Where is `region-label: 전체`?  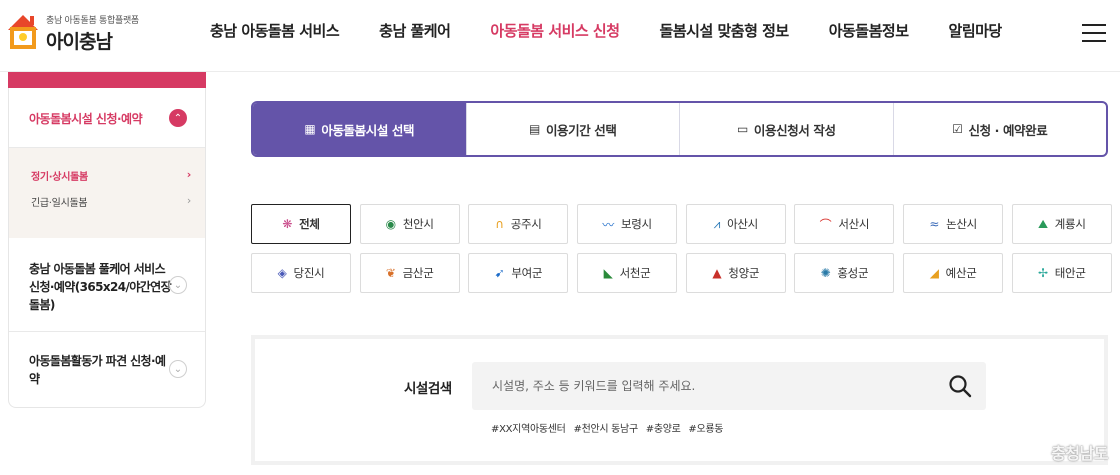
region-label: 전체 is located at coordinates (309, 224).